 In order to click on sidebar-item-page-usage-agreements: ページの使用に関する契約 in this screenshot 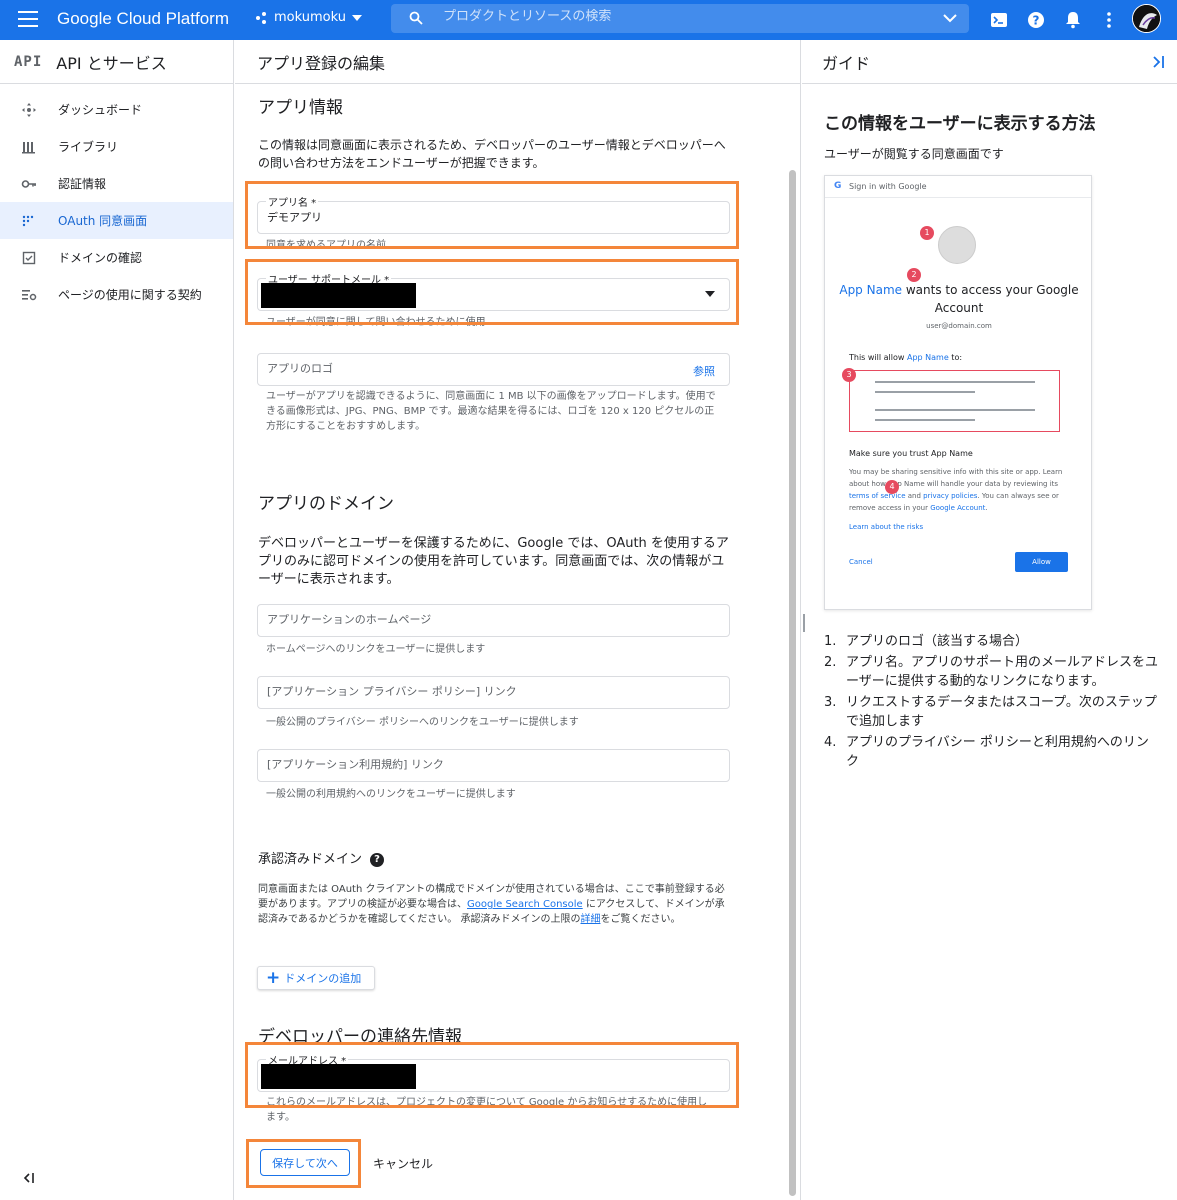, I will do `click(116, 294)`.